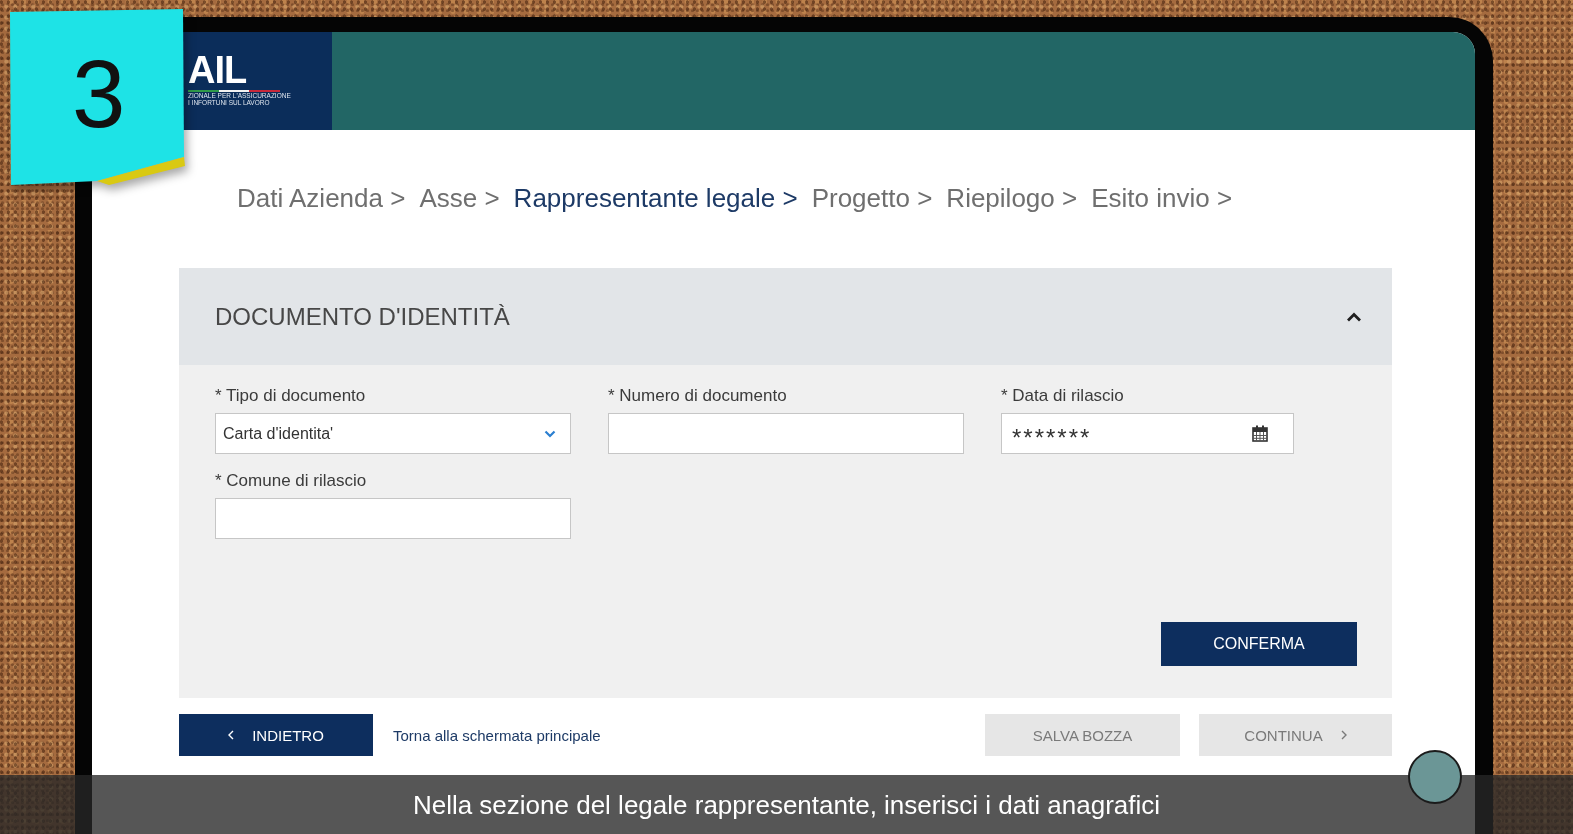  Describe the element at coordinates (234, 91) in the screenshot. I see `logo-stripe-icon` at that location.